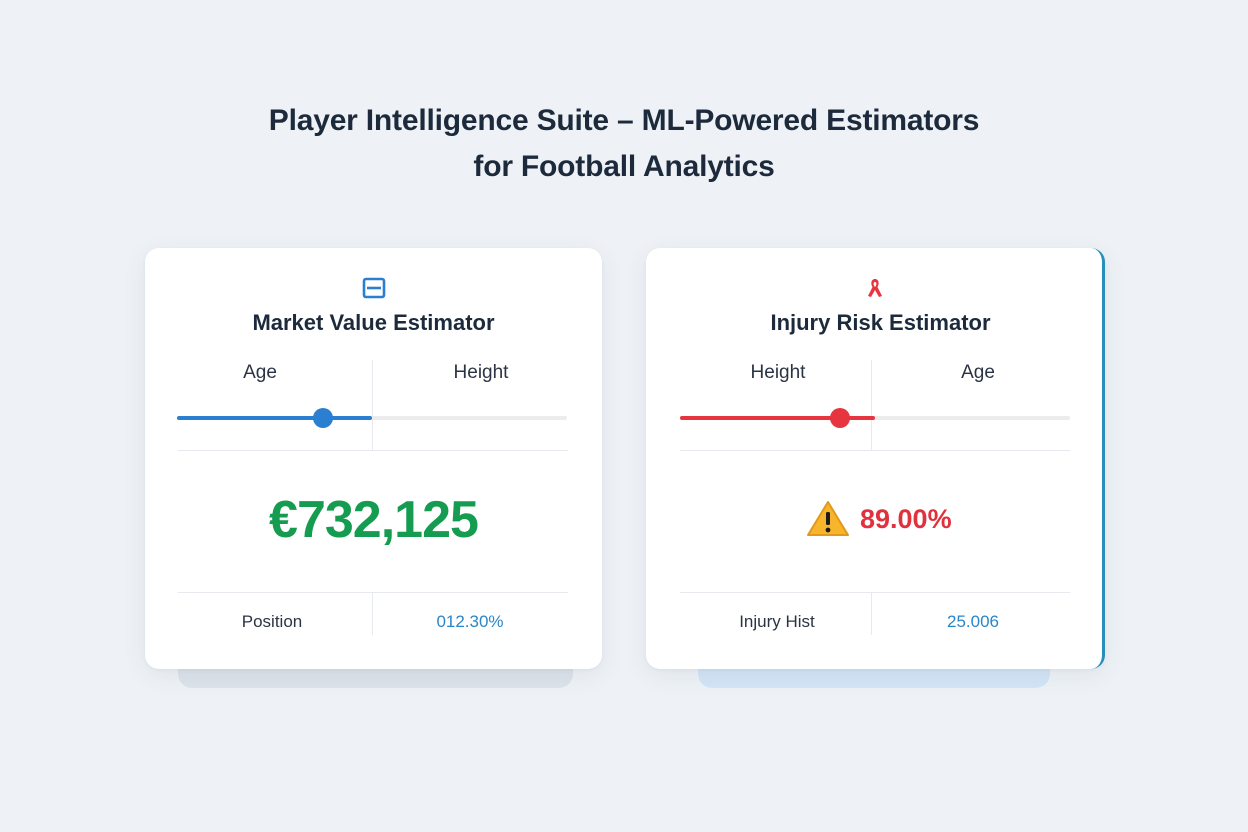 Image resolution: width=1248 pixels, height=832 pixels. Describe the element at coordinates (470, 621) in the screenshot. I see `position-value: 012.30%` at that location.